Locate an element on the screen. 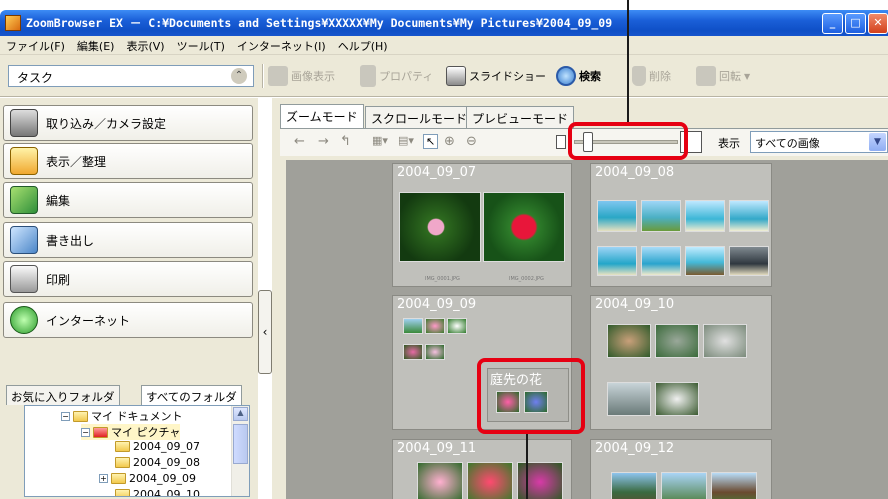 This screenshot has height=499, width=888. search-button: 検索 is located at coordinates (578, 76).